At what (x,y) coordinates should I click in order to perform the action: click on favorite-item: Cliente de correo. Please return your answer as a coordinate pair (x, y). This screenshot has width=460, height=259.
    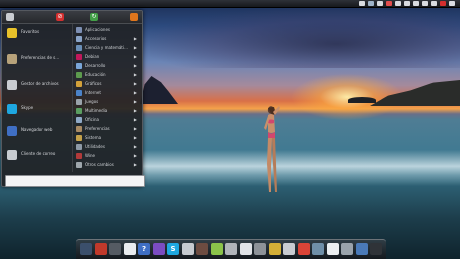
    Looking at the image, I should click on (37, 155).